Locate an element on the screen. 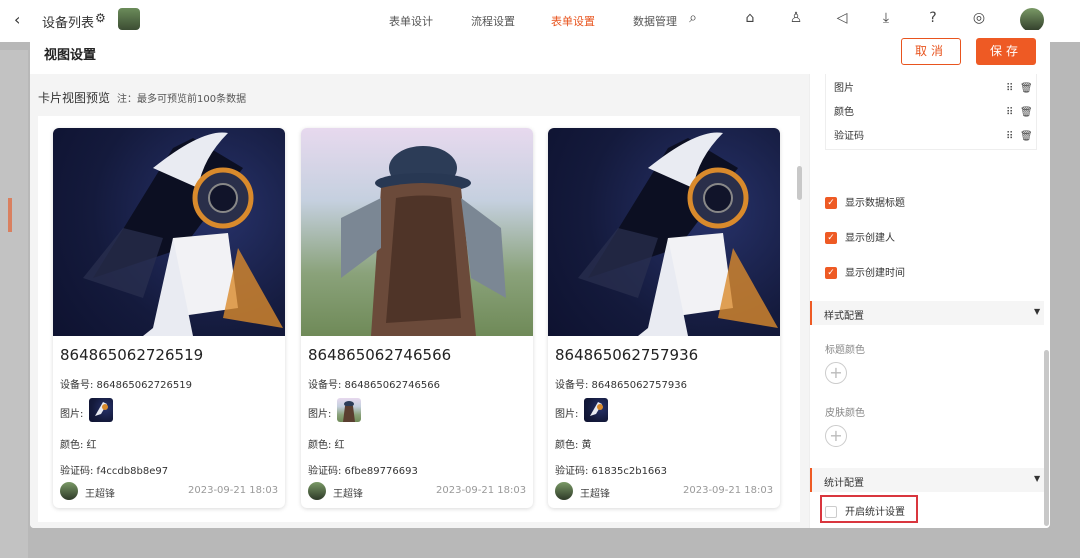 This screenshot has width=1080, height=558. color-field: 颜色: 黄 is located at coordinates (573, 445).